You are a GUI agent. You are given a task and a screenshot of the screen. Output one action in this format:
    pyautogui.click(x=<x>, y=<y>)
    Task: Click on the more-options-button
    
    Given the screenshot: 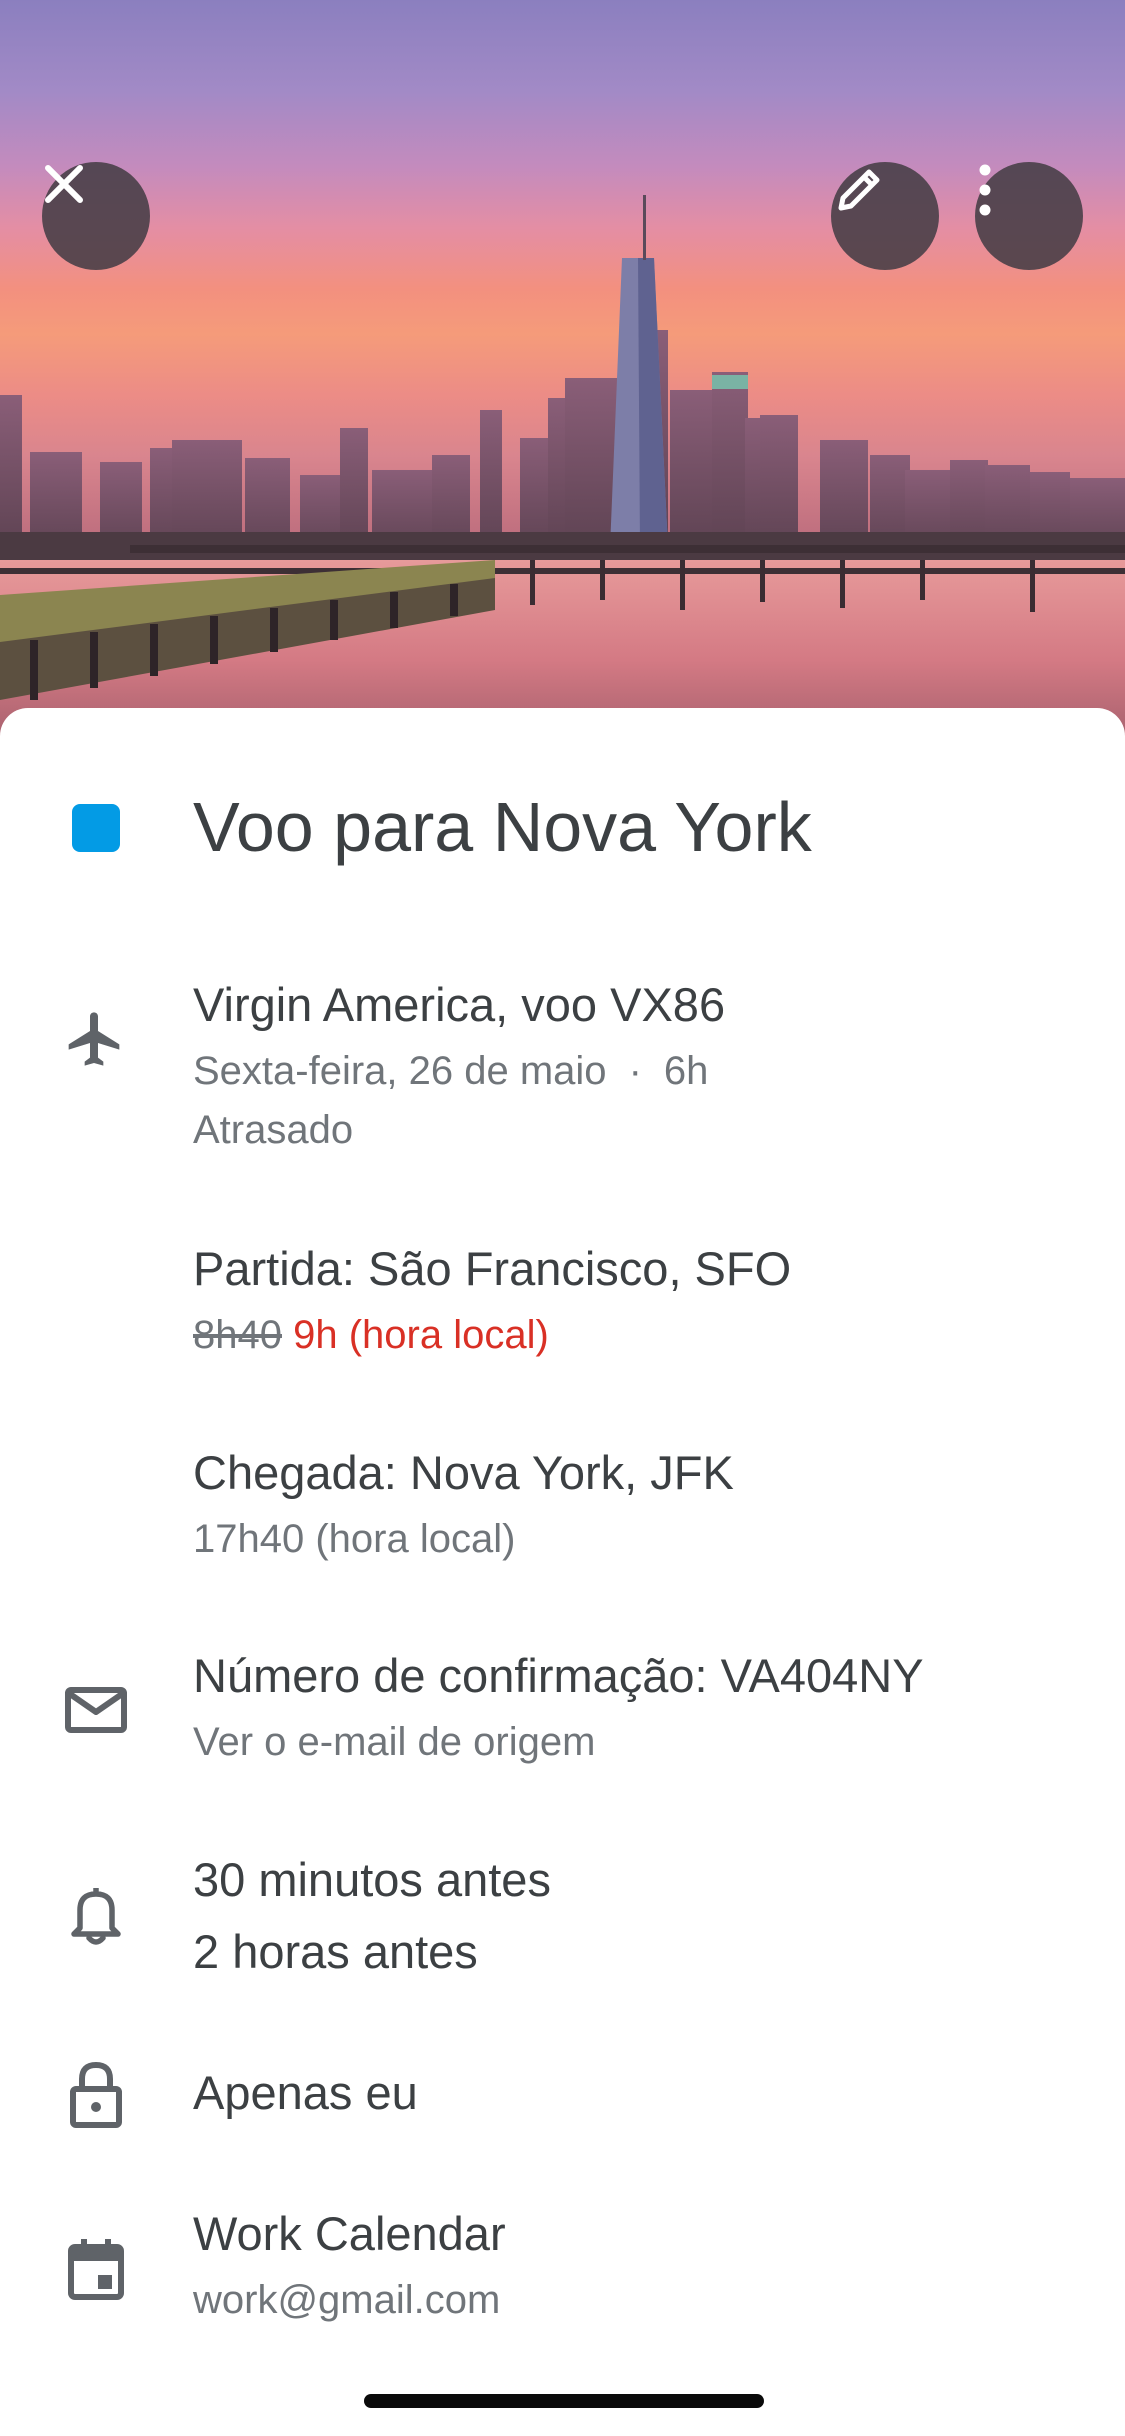 What is the action you would take?
    pyautogui.click(x=1029, y=216)
    